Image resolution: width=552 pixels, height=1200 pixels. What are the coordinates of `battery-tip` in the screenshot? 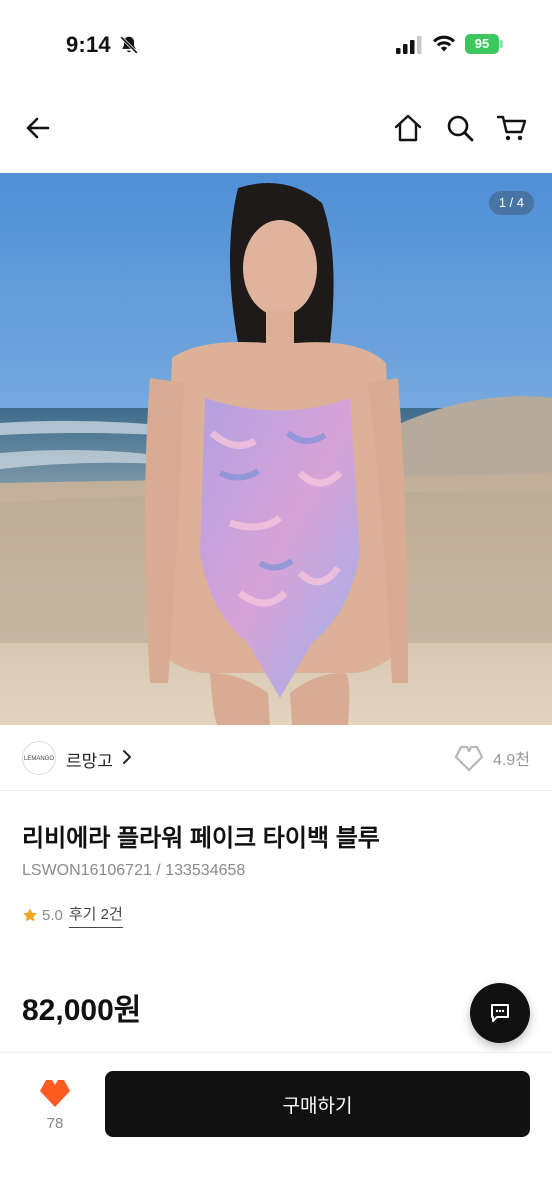 It's located at (501, 44).